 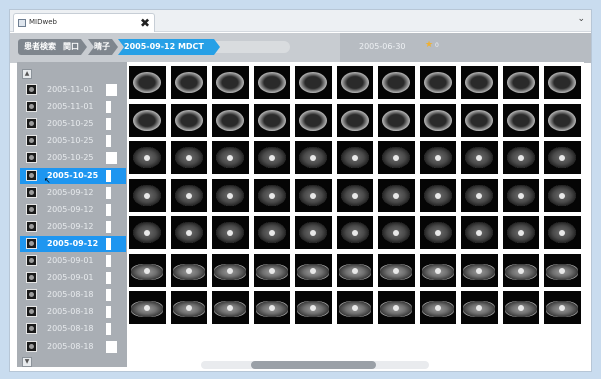 What do you see at coordinates (73, 176) in the screenshot?
I see `series-item: 2005-10-25 ↖` at bounding box center [73, 176].